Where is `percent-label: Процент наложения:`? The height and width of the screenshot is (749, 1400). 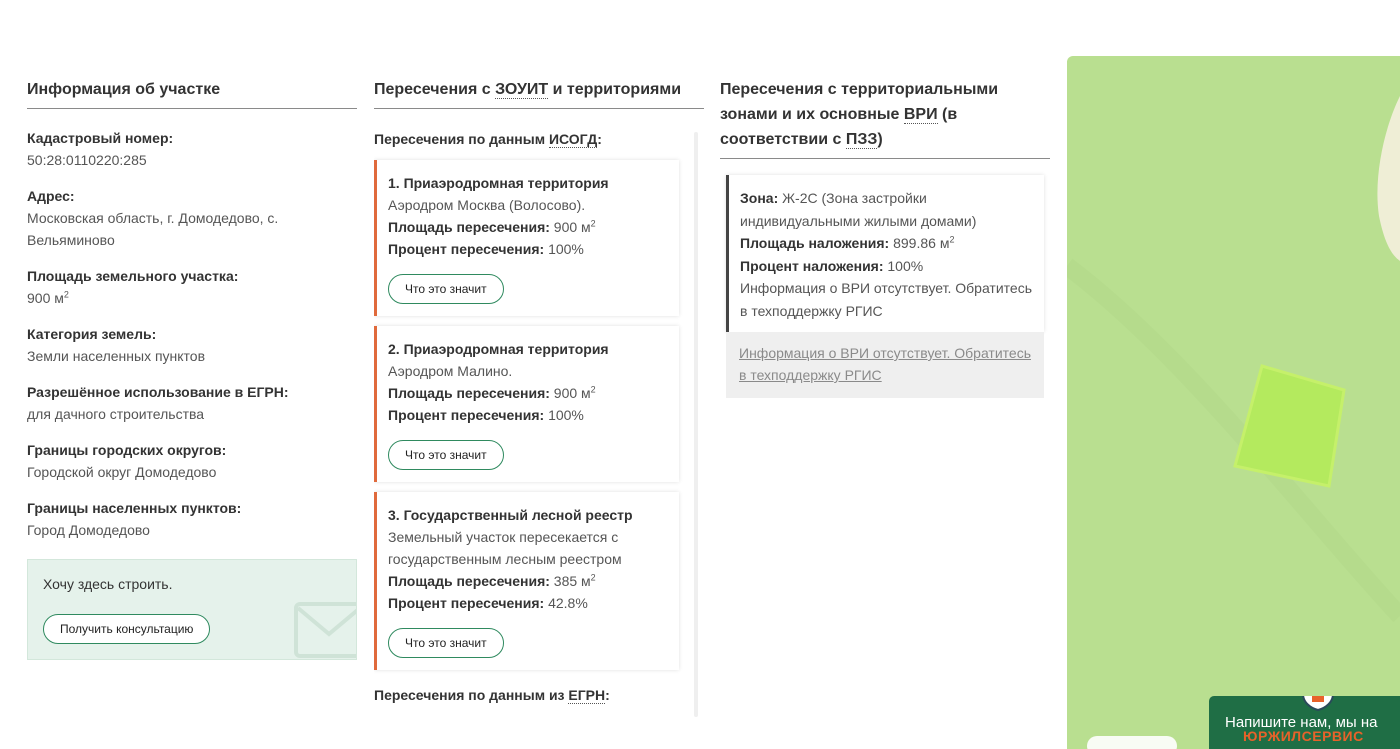 percent-label: Процент наложения: is located at coordinates (812, 265).